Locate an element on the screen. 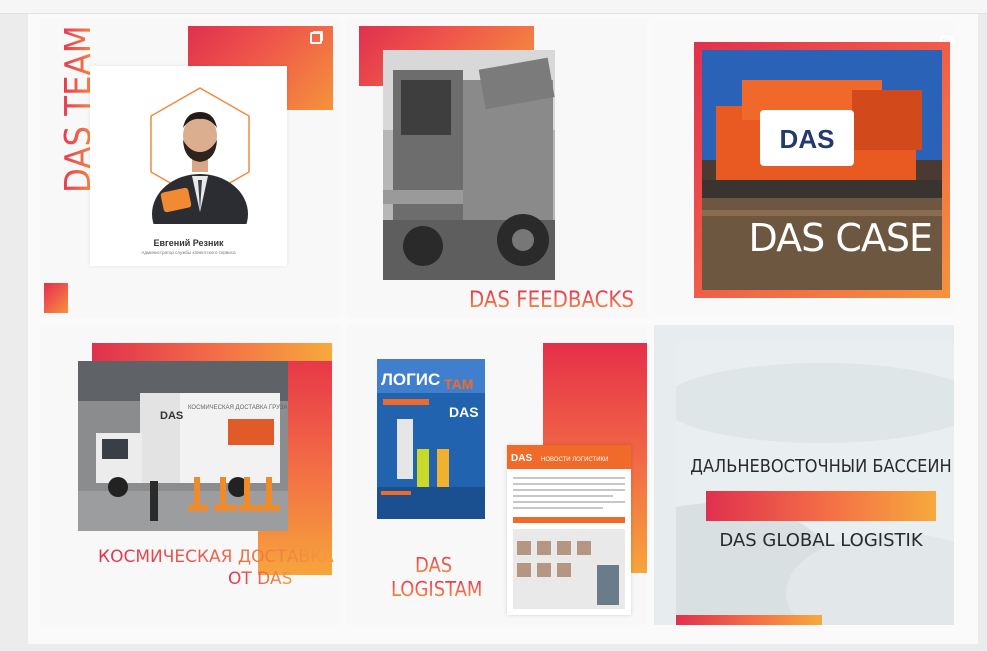  truck-brand: DAS is located at coordinates (171, 416).